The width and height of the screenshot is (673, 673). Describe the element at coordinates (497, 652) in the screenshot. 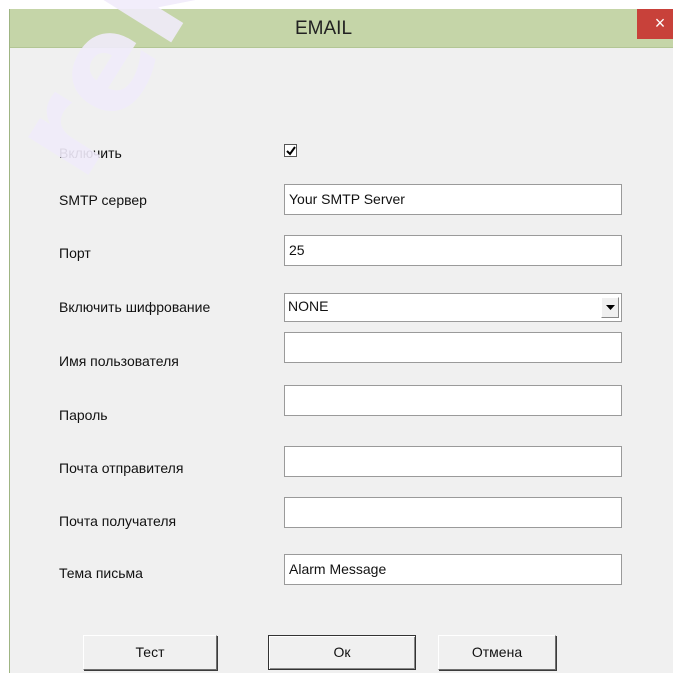

I see `cancel-button: Отмена` at that location.